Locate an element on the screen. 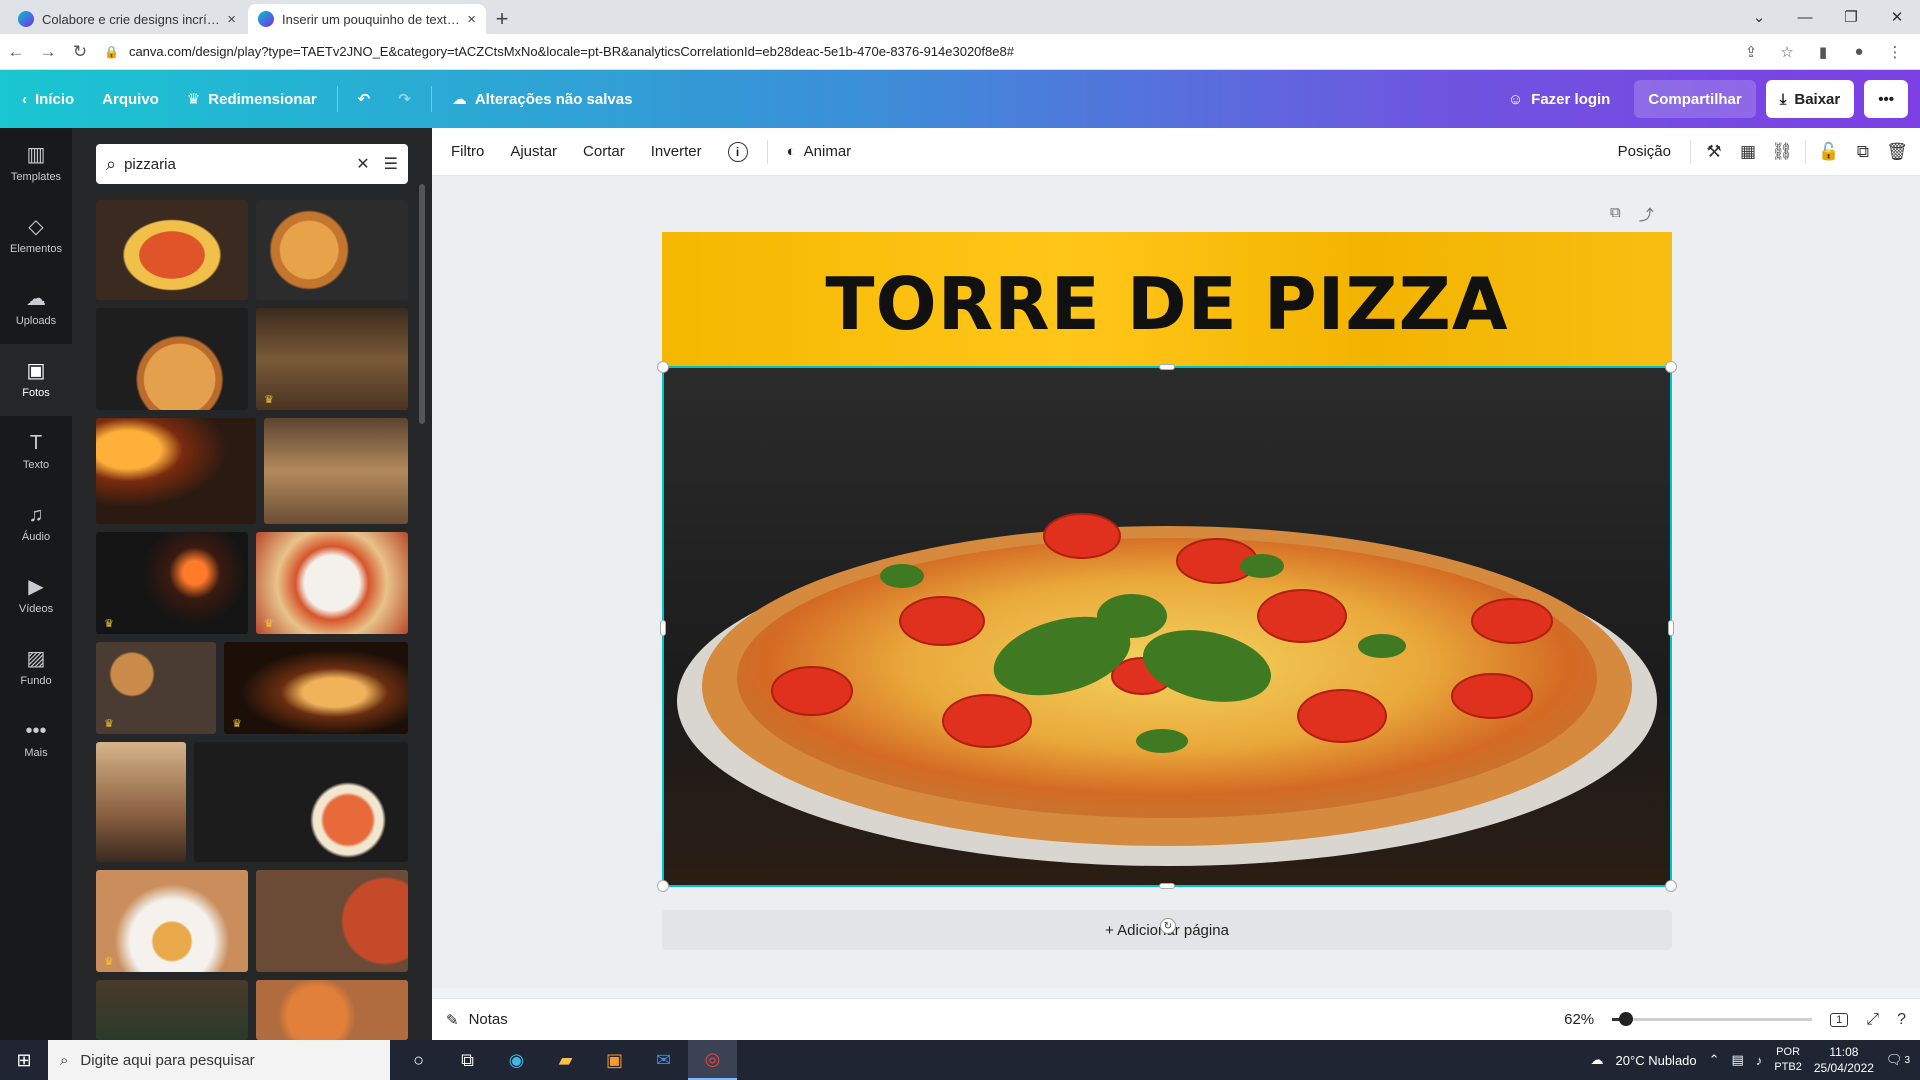 The height and width of the screenshot is (1080, 1920). info-button: i is located at coordinates (738, 152).